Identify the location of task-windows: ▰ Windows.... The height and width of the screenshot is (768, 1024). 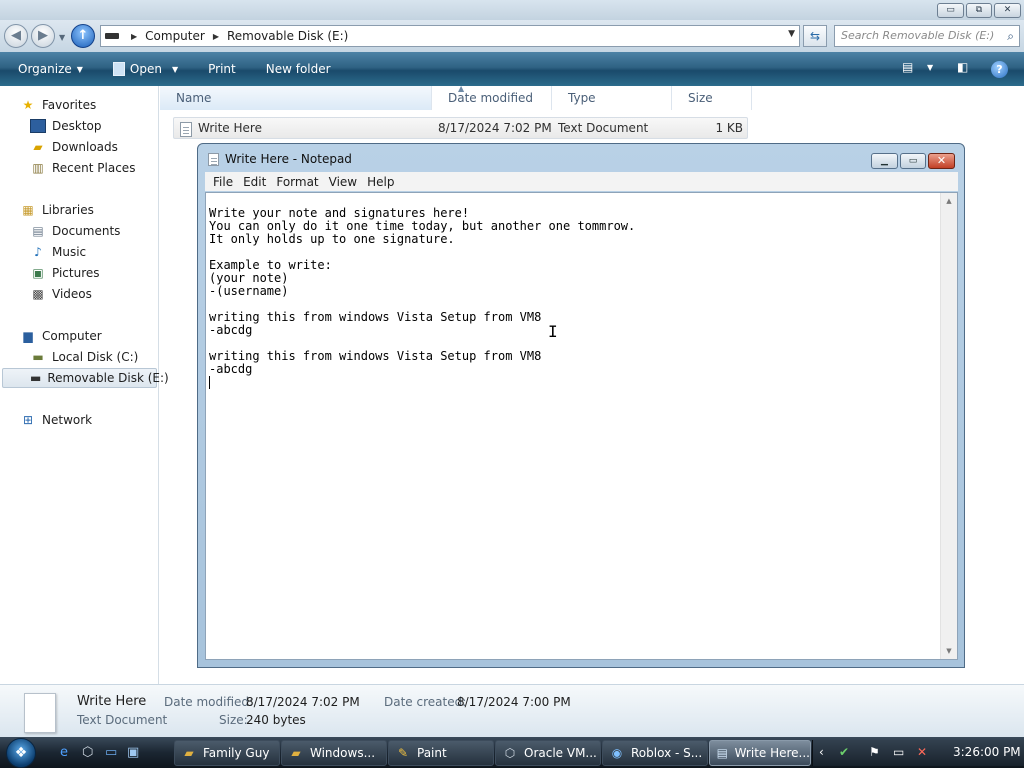
(334, 753).